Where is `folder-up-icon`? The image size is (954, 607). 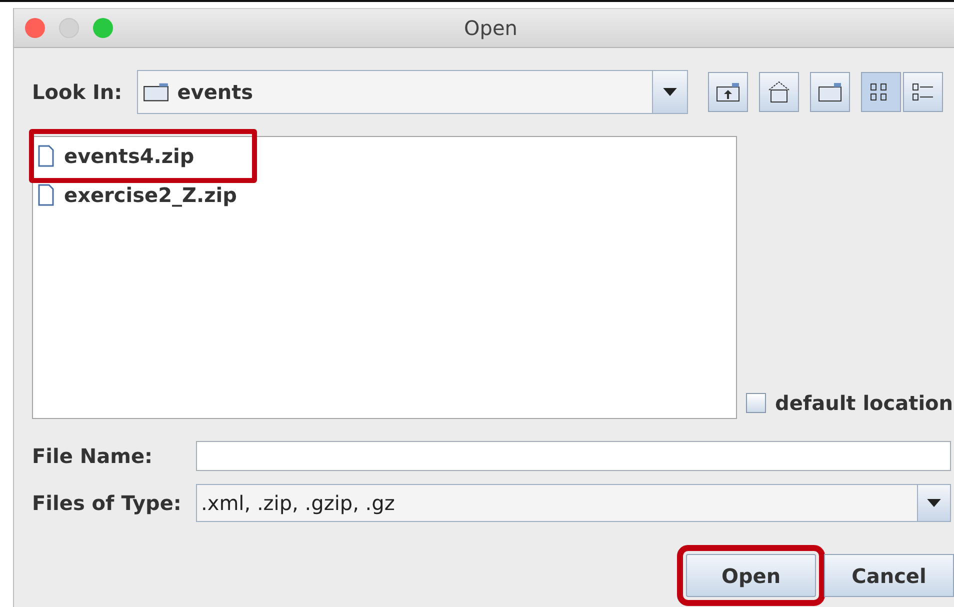
folder-up-icon is located at coordinates (728, 92).